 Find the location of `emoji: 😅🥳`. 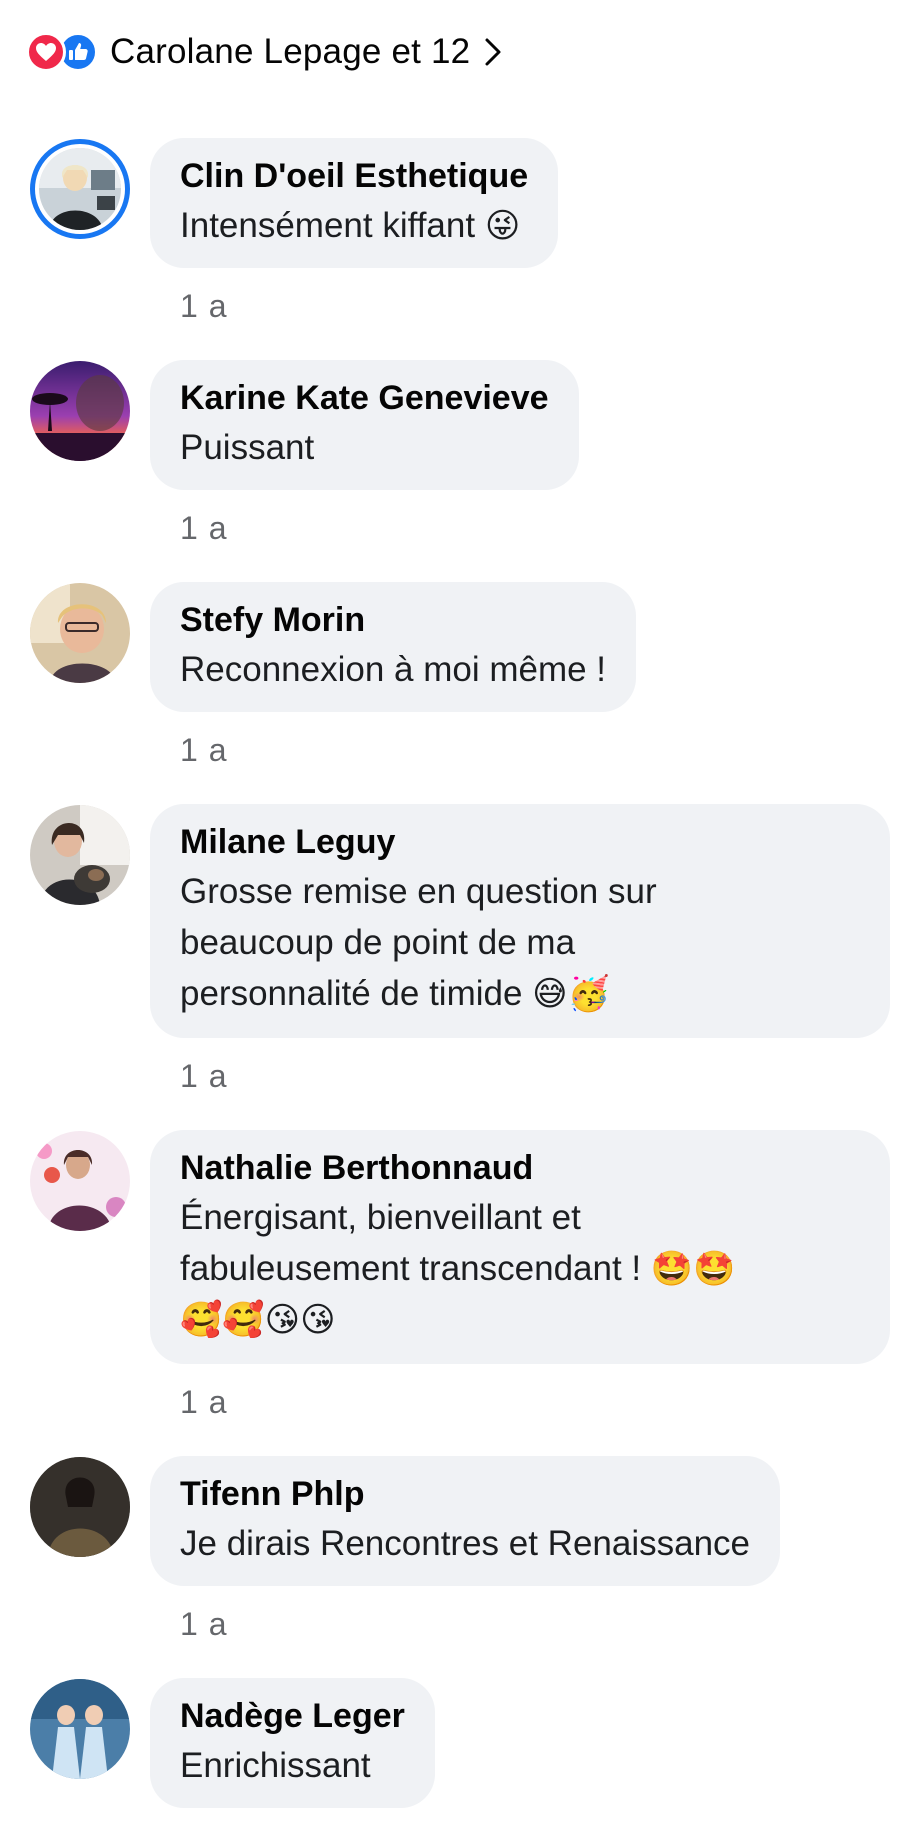

emoji: 😅🥳 is located at coordinates (571, 994).